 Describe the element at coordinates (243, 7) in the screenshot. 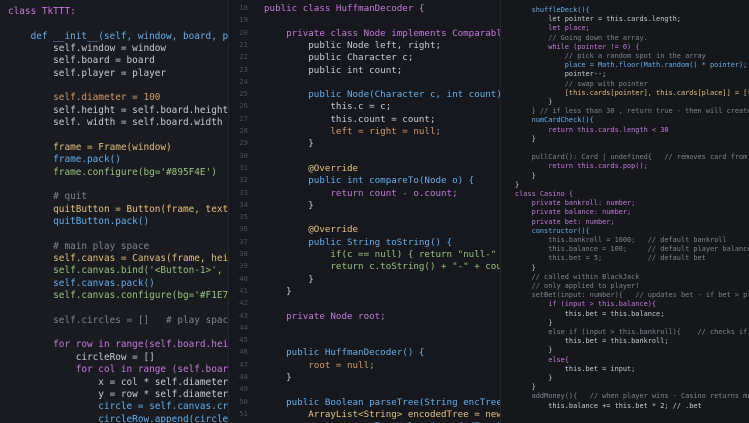

I see `line-number: 18` at that location.